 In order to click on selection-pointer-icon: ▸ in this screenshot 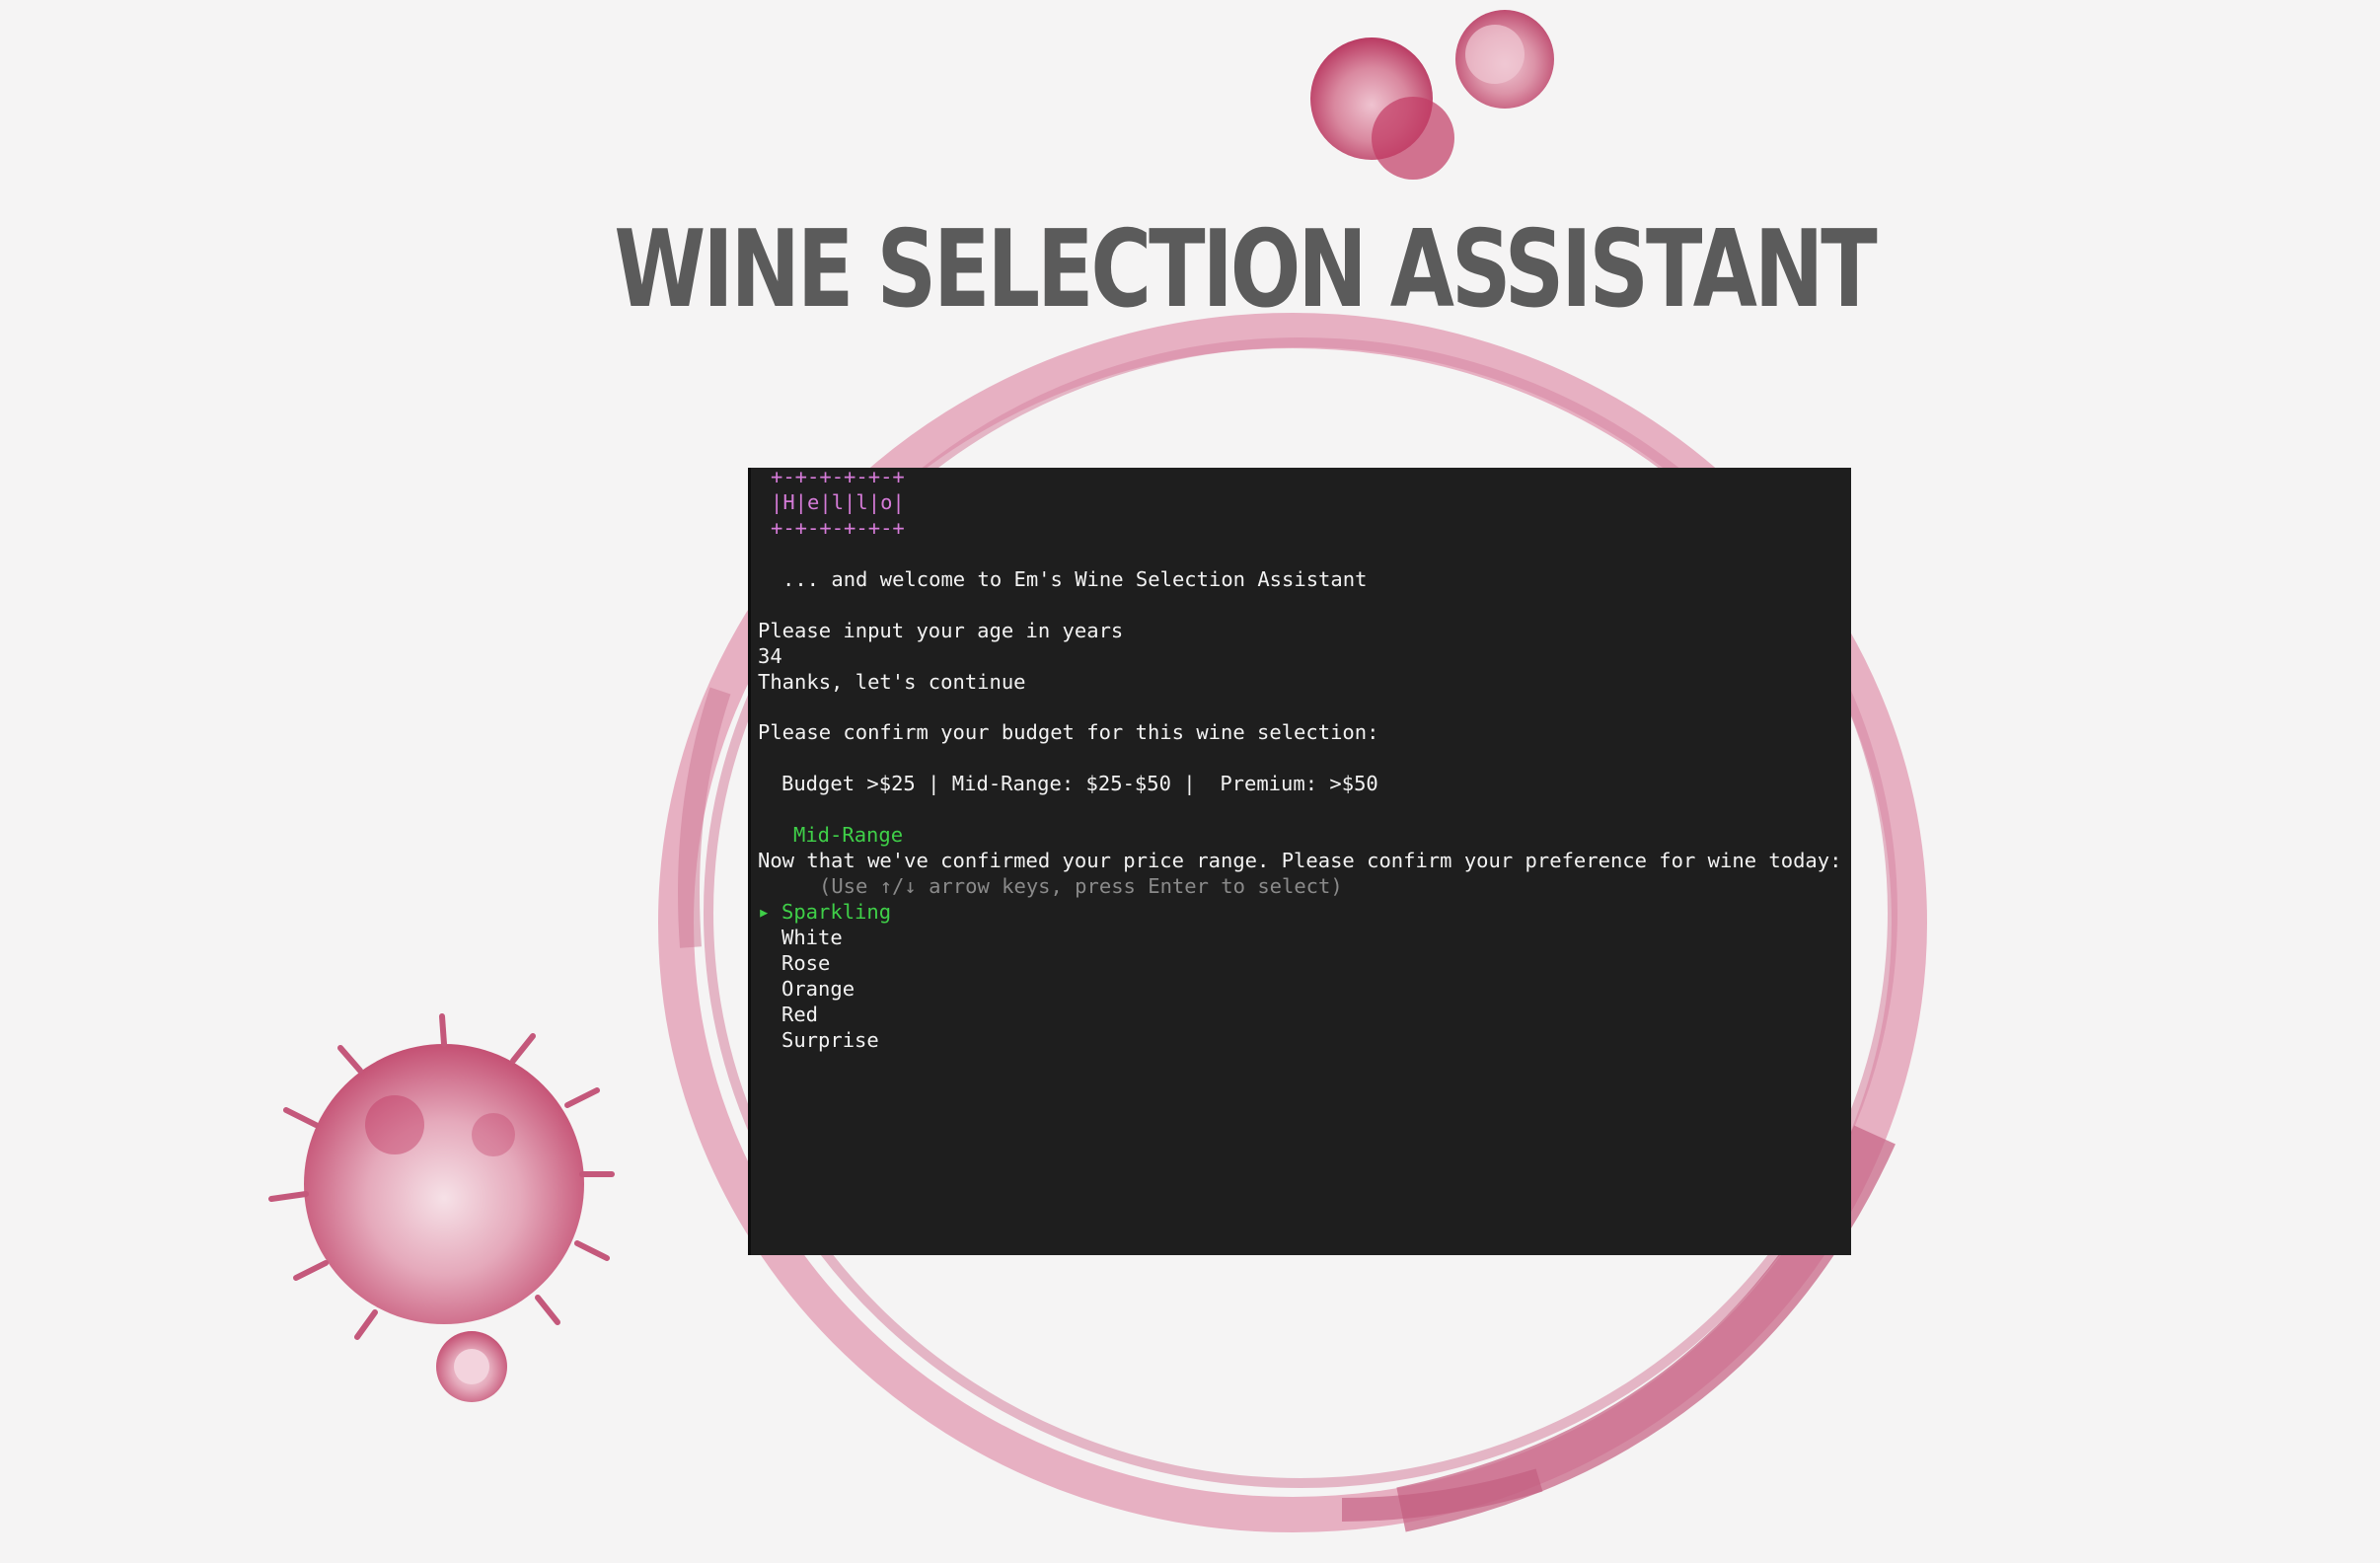, I will do `click(764, 912)`.